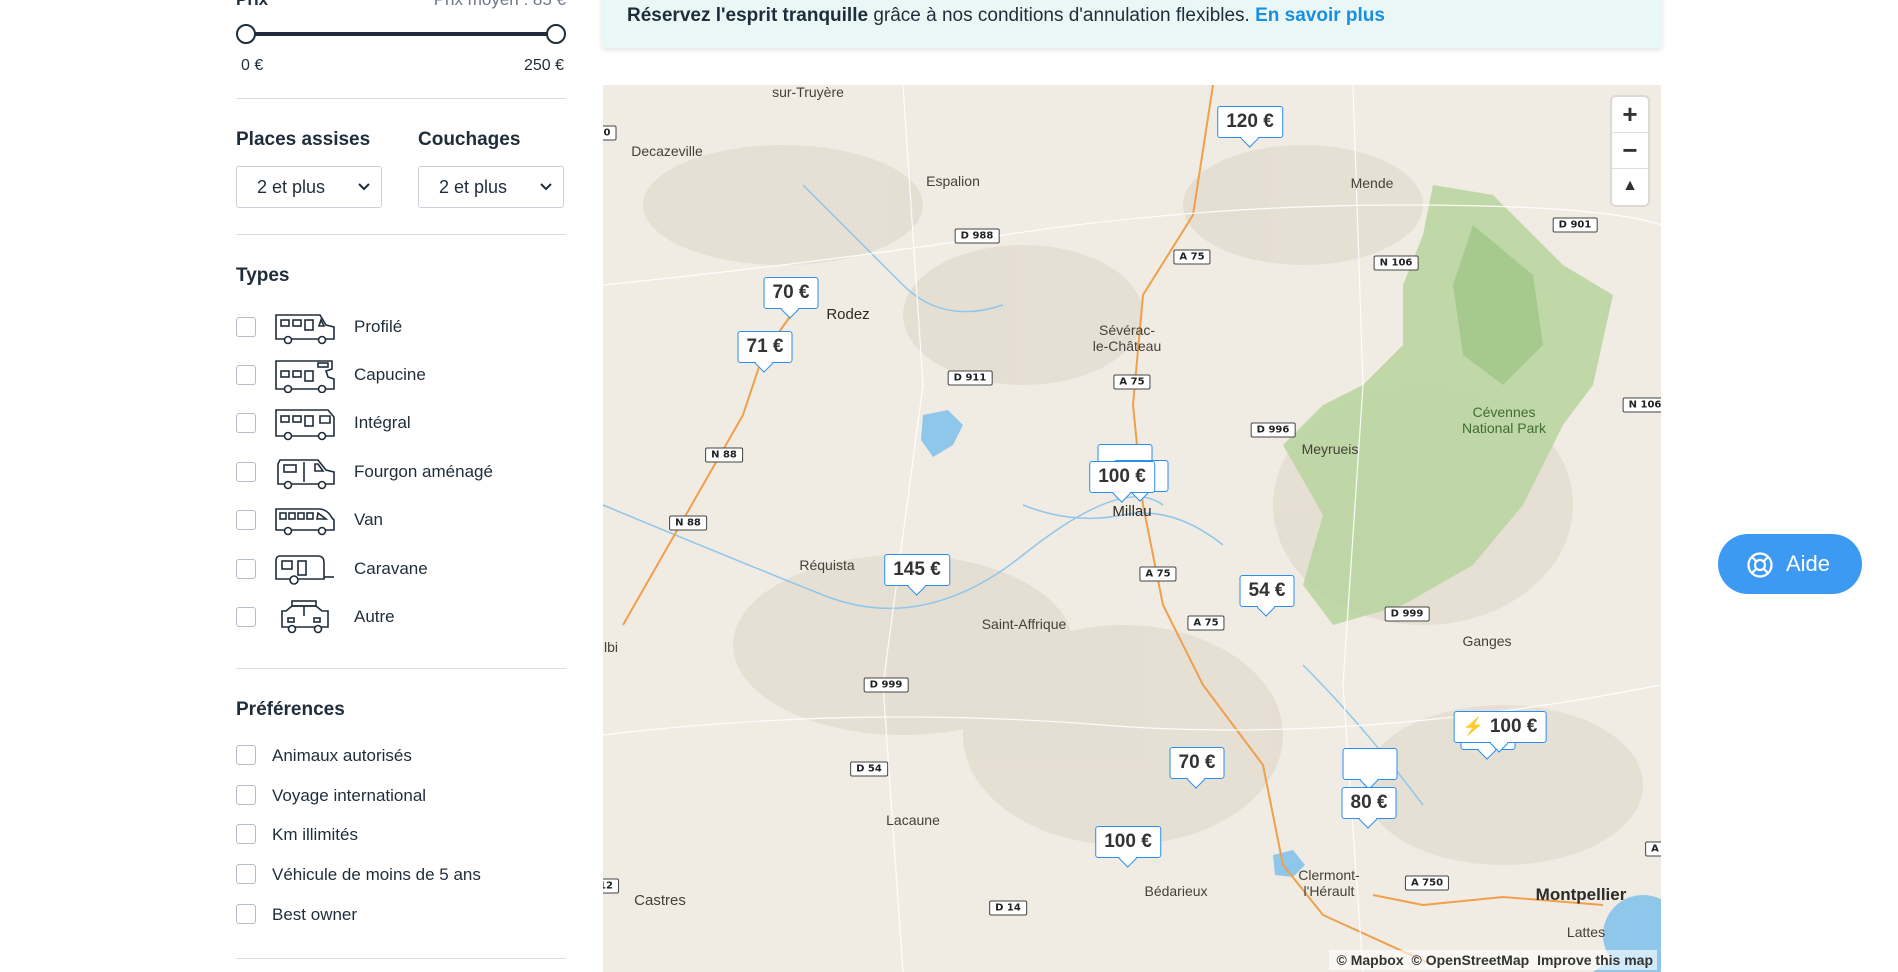 The image size is (1898, 972). I want to click on pref-recent-vehicle: Véhicule de moins de 5 ans, so click(401, 874).